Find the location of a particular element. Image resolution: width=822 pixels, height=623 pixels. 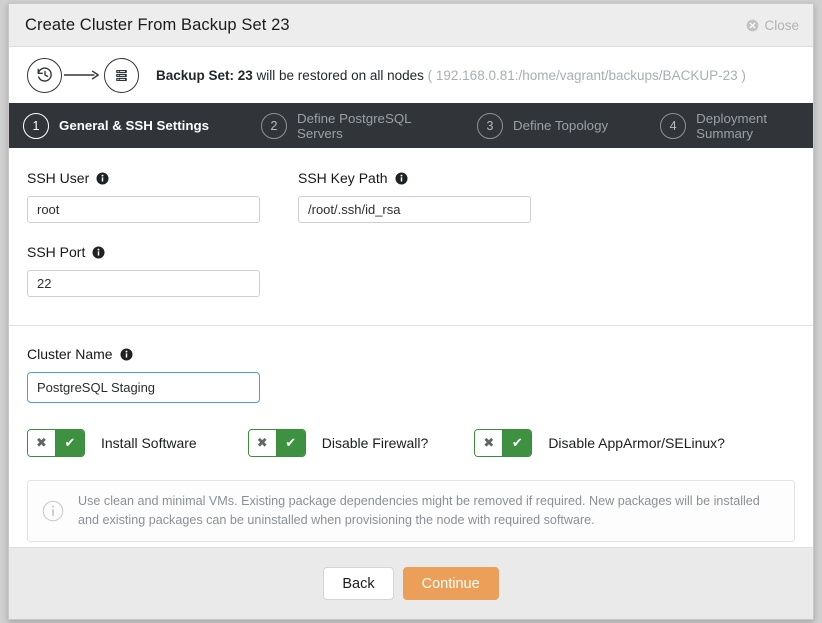

wizard-step-1: 1 General & SSH Settings is located at coordinates (116, 125).